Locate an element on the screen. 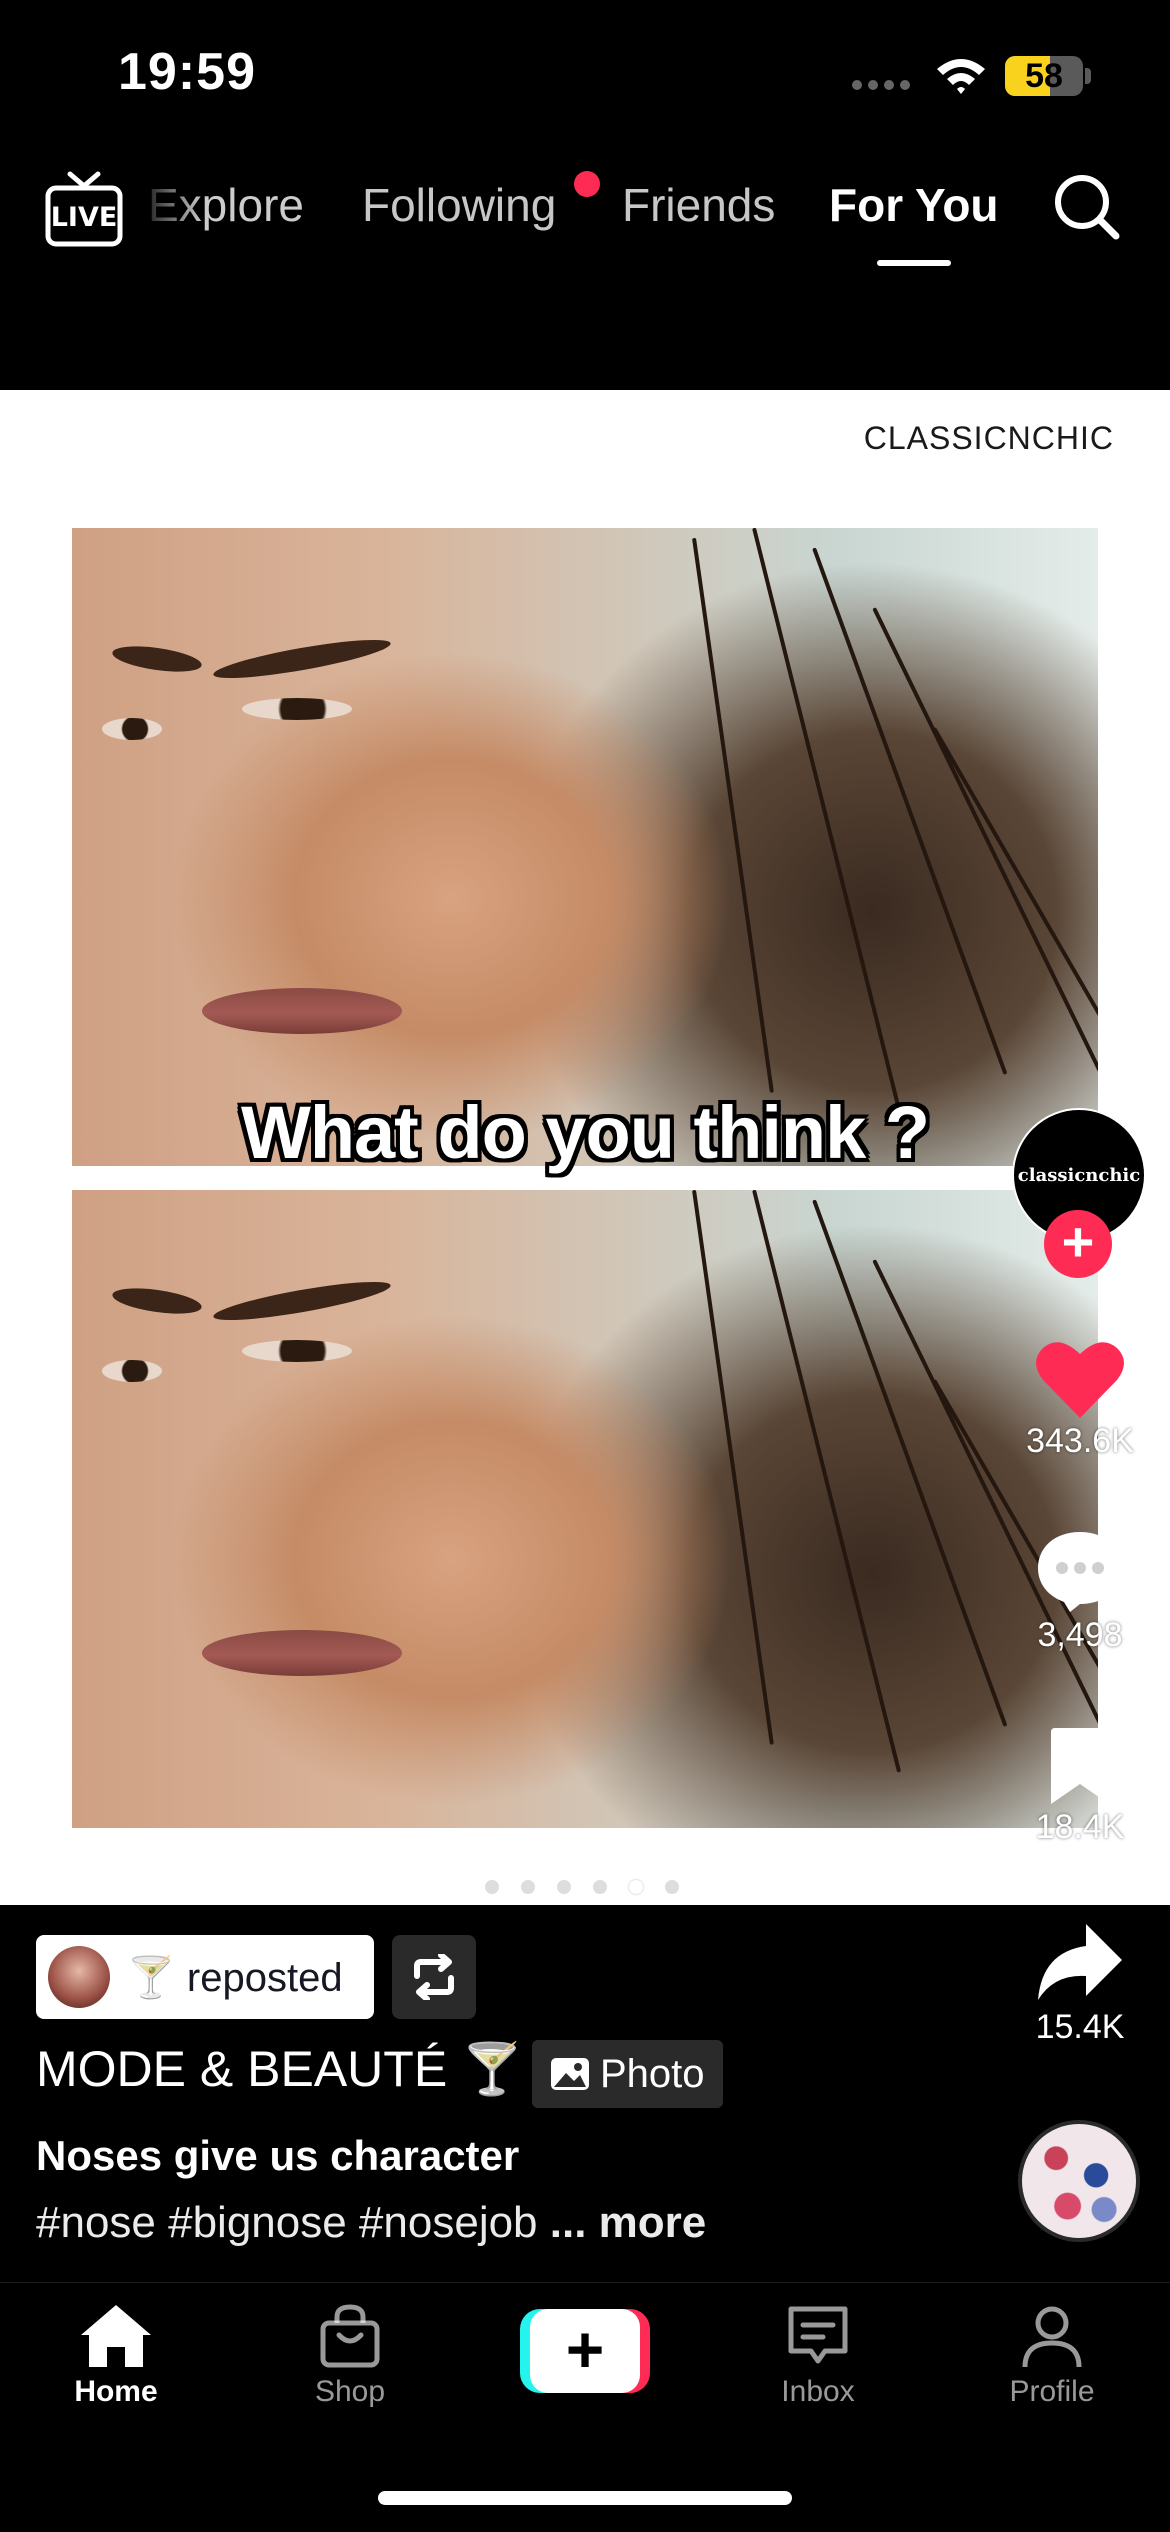  post-title: Noses give us character is located at coordinates (278, 2155).